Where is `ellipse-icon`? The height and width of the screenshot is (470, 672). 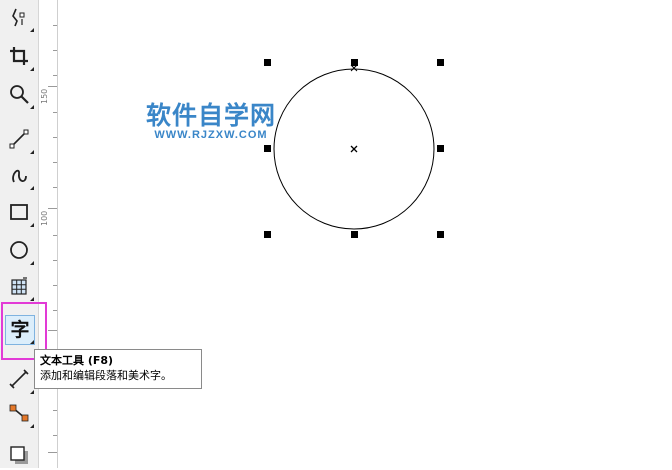 ellipse-icon is located at coordinates (19, 250).